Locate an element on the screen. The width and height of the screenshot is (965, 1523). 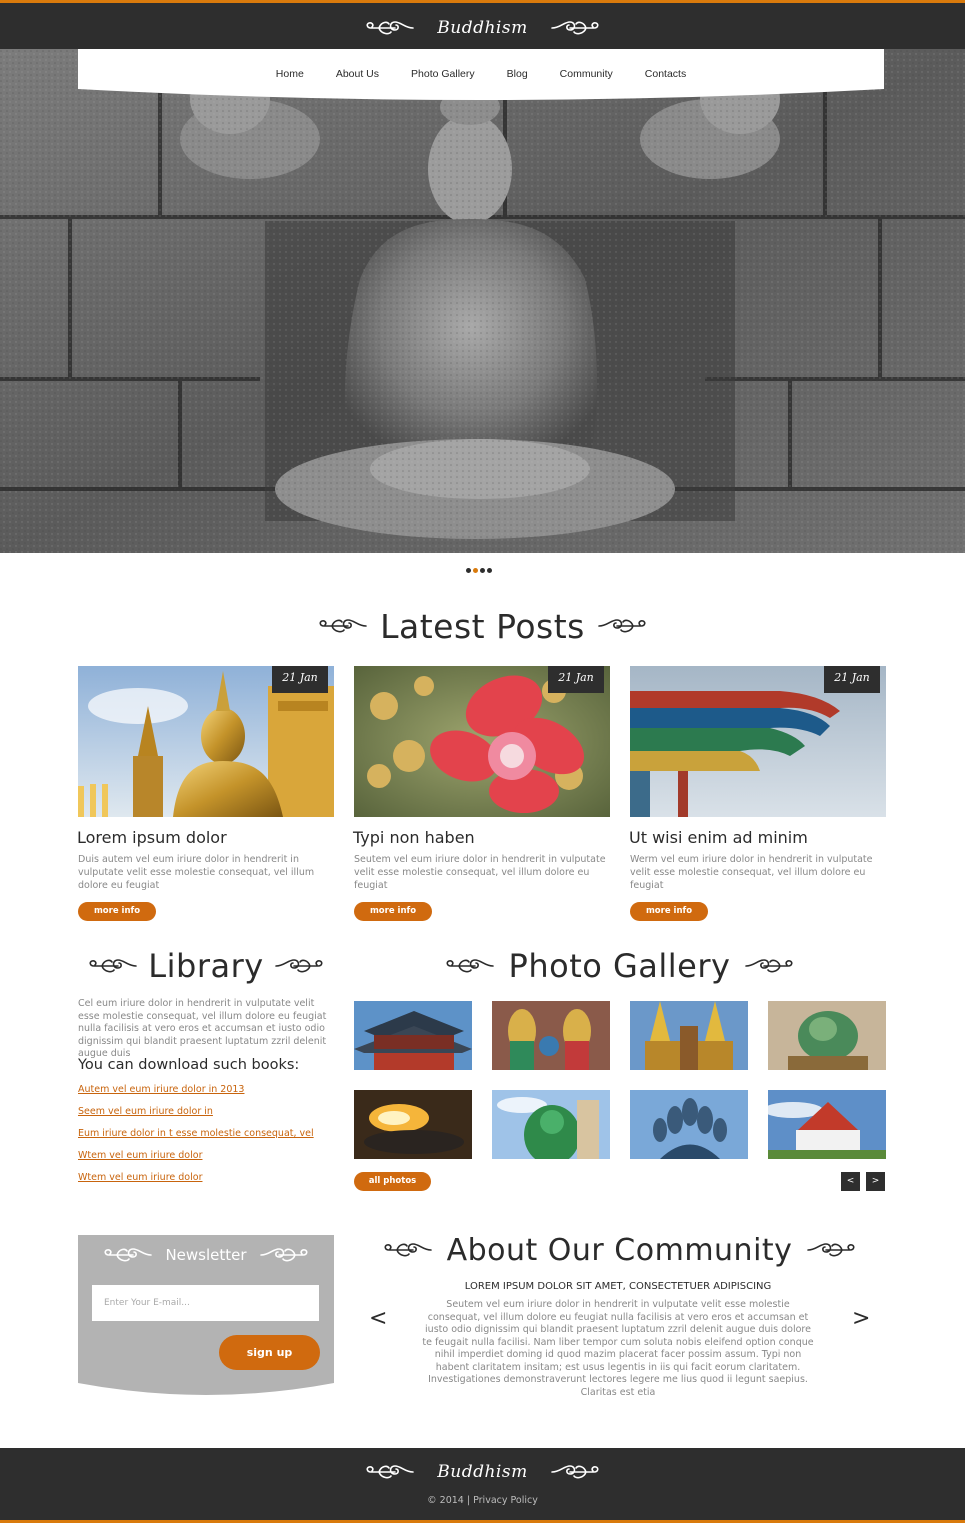
naga-statue-image is located at coordinates (689, 1124).